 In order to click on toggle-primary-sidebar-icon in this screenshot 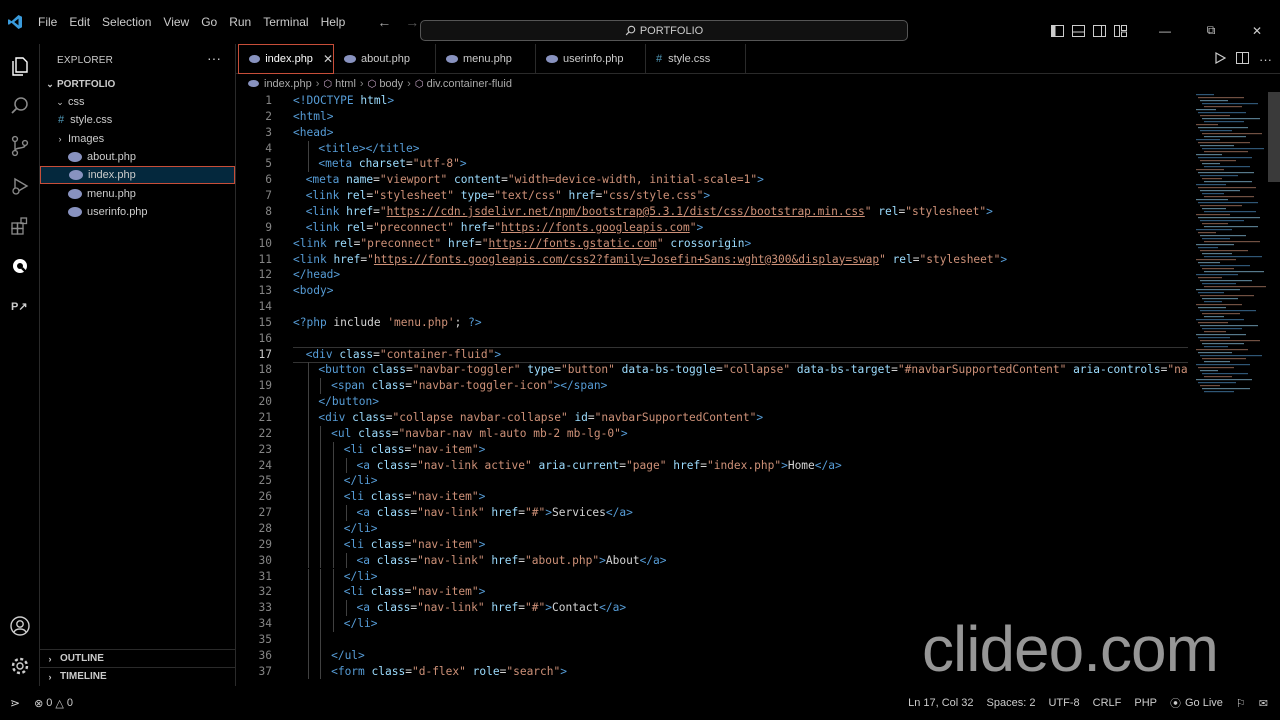, I will do `click(1057, 31)`.